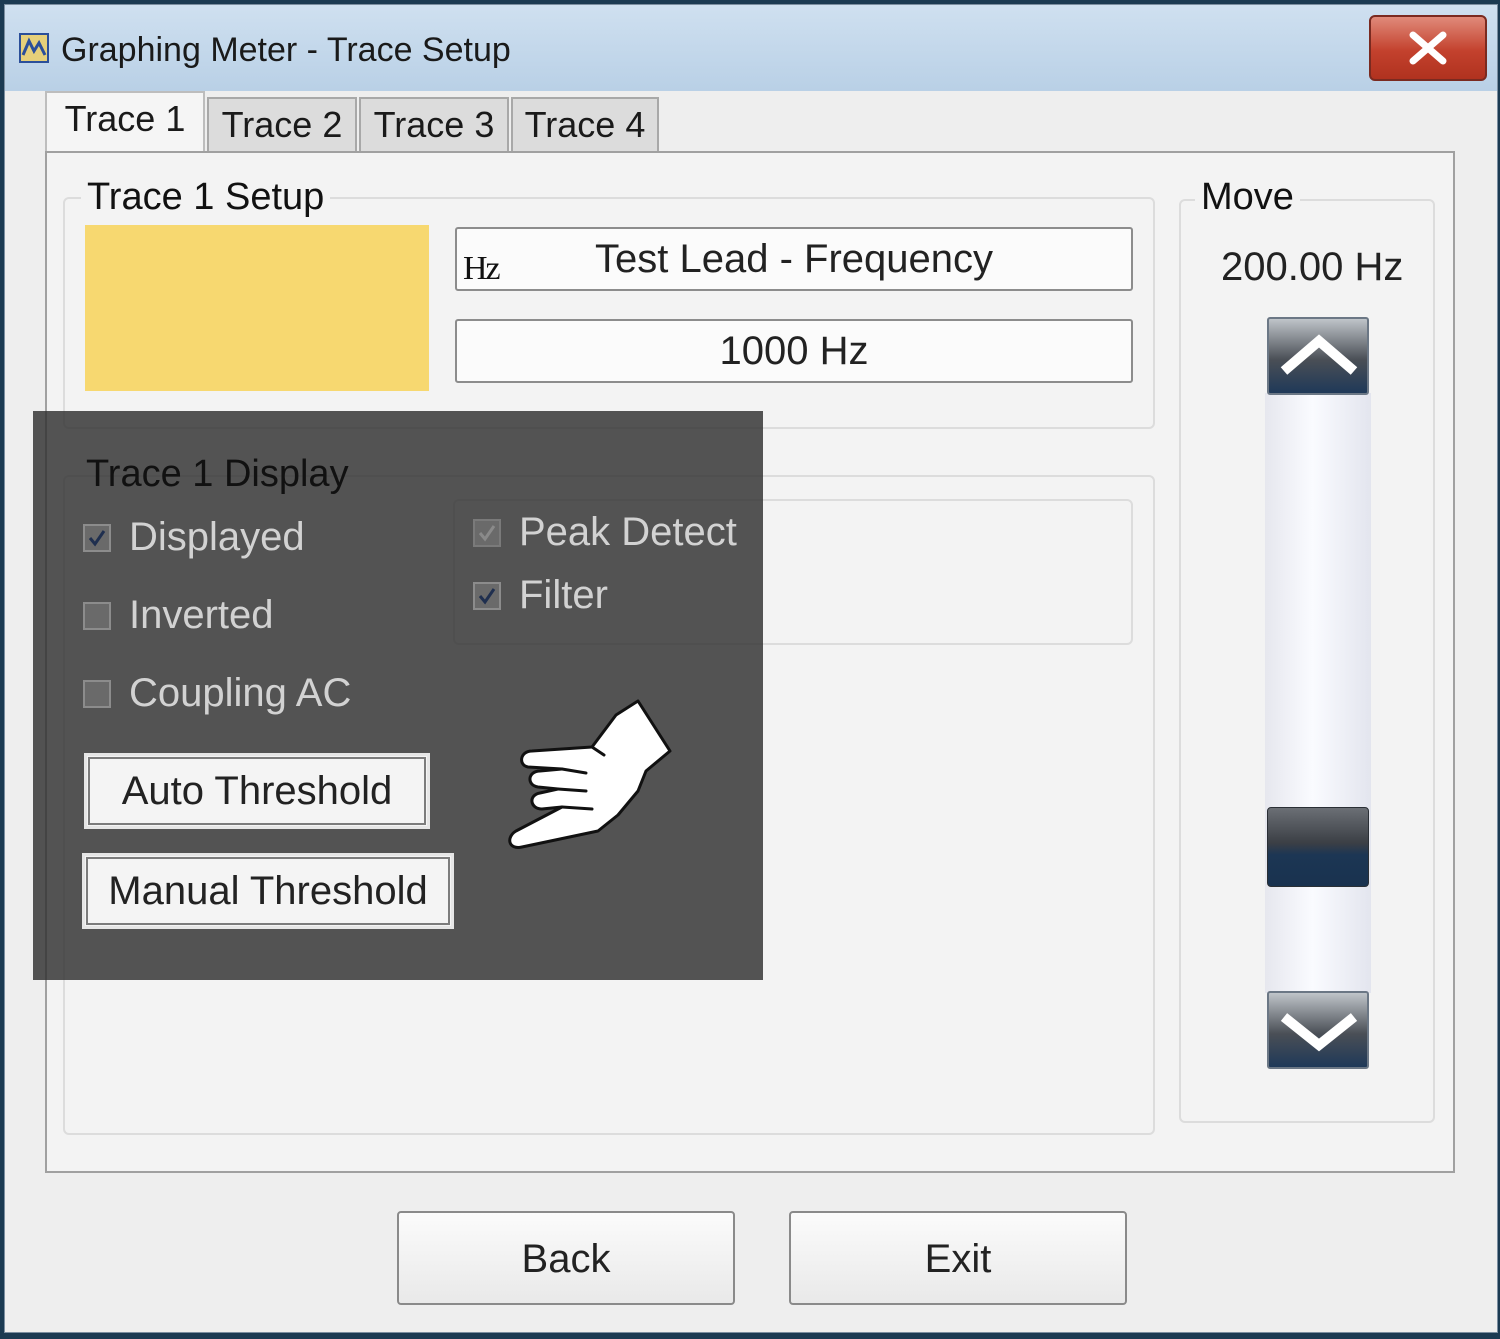 The image size is (1500, 1339). Describe the element at coordinates (585, 124) in the screenshot. I see `tab-trace-4: Trace 4` at that location.